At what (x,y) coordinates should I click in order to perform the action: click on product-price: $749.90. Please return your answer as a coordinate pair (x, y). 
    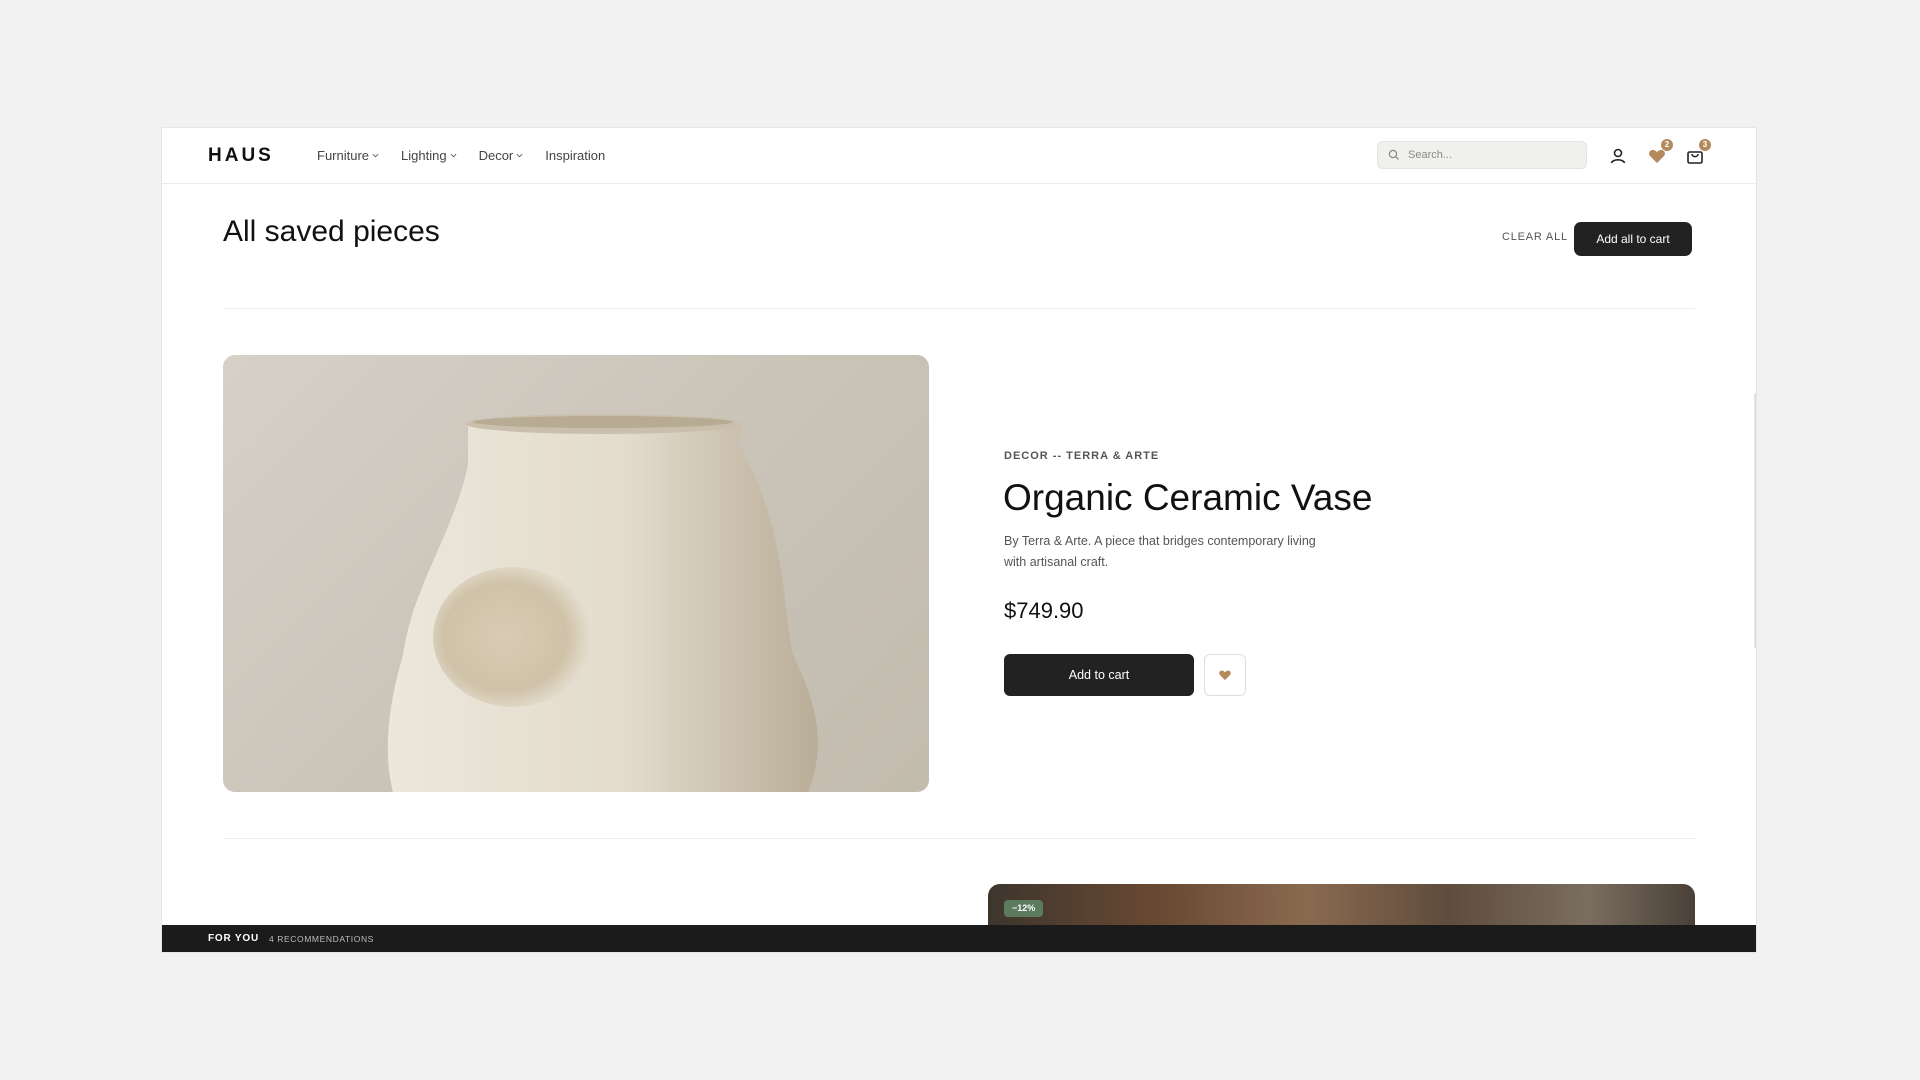
    Looking at the image, I should click on (1044, 610).